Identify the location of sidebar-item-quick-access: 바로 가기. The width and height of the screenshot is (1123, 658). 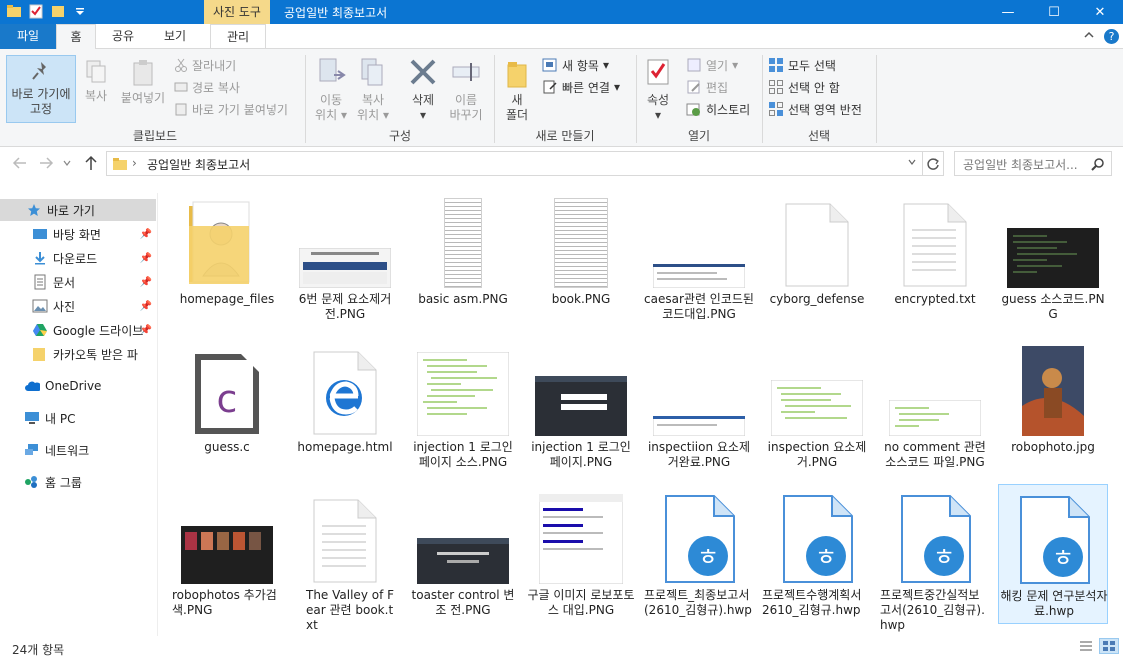
(78, 210).